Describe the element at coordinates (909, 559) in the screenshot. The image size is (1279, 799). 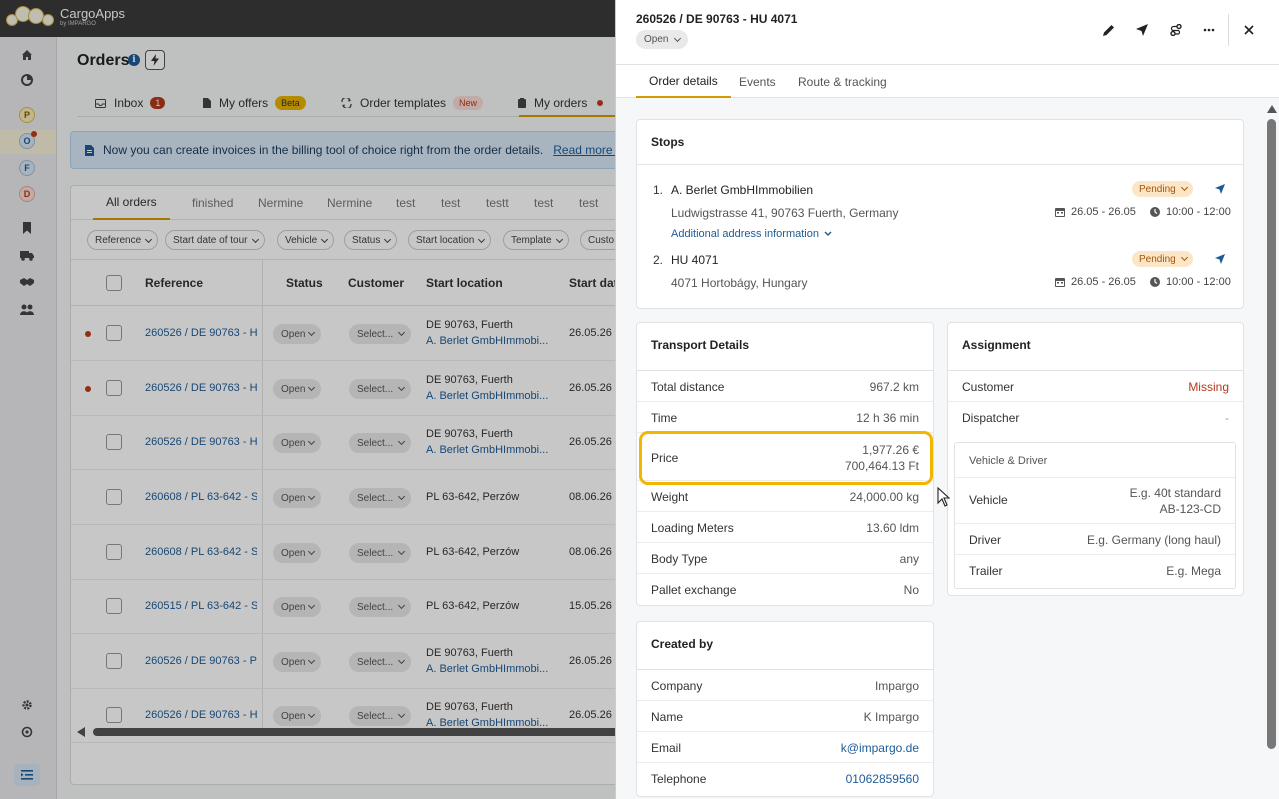
I see `body-type-value: any` at that location.